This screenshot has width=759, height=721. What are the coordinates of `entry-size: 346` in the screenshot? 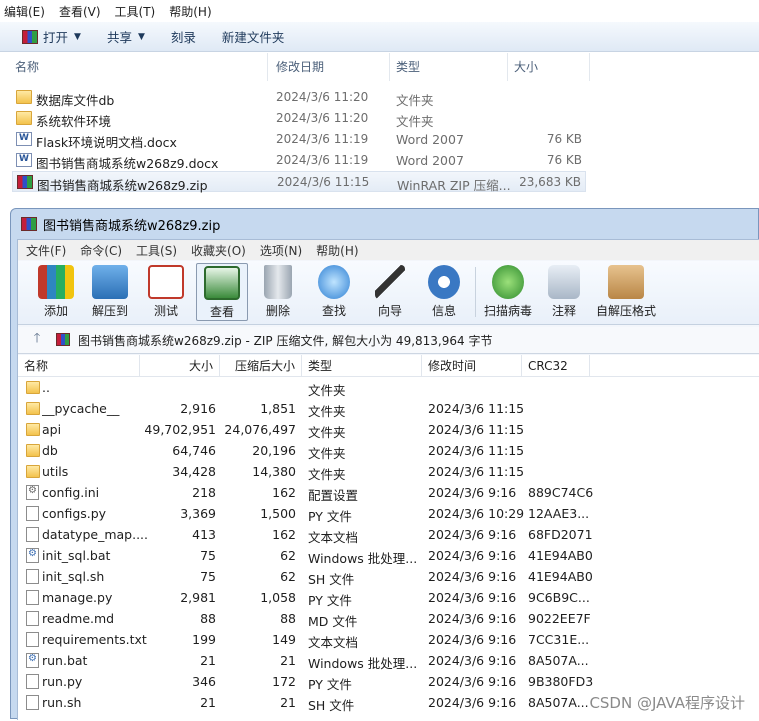 It's located at (204, 681).